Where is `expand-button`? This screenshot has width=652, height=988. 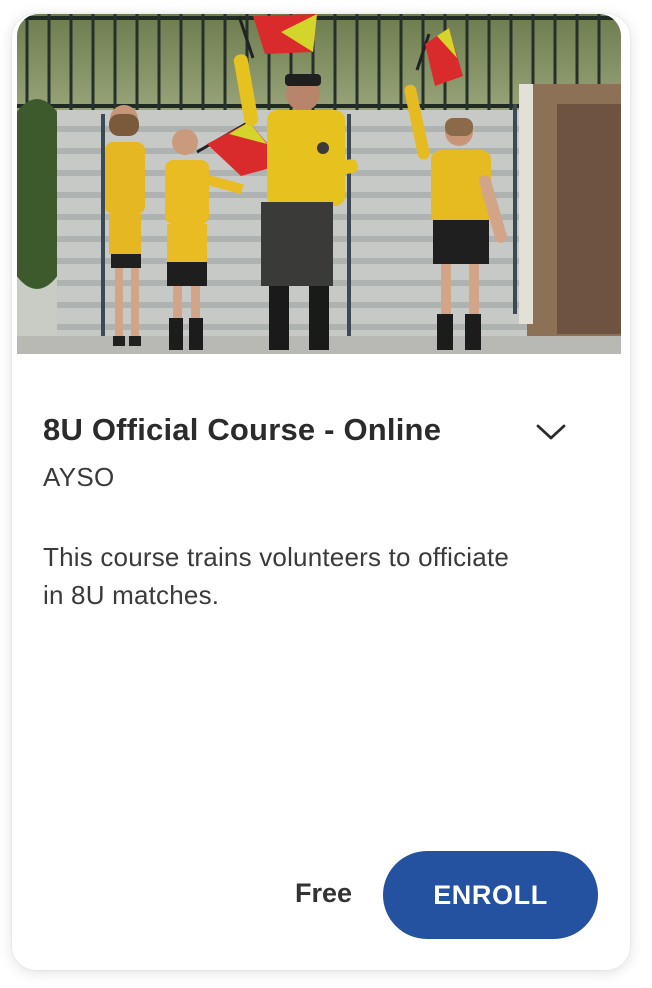
expand-button is located at coordinates (551, 432).